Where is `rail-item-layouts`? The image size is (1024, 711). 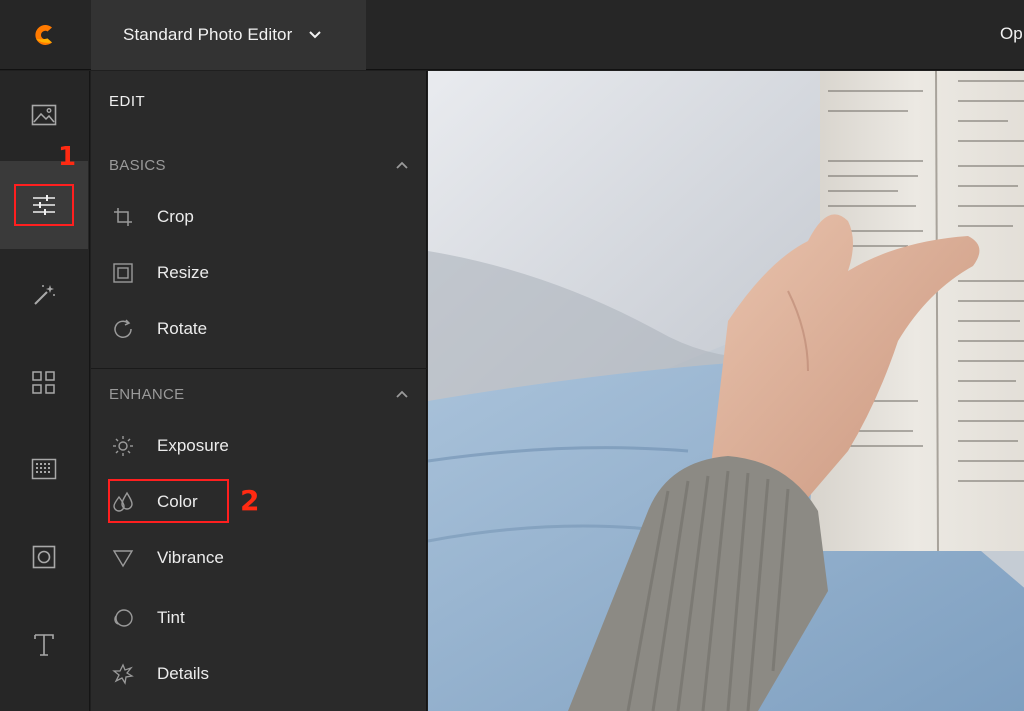 rail-item-layouts is located at coordinates (44, 383).